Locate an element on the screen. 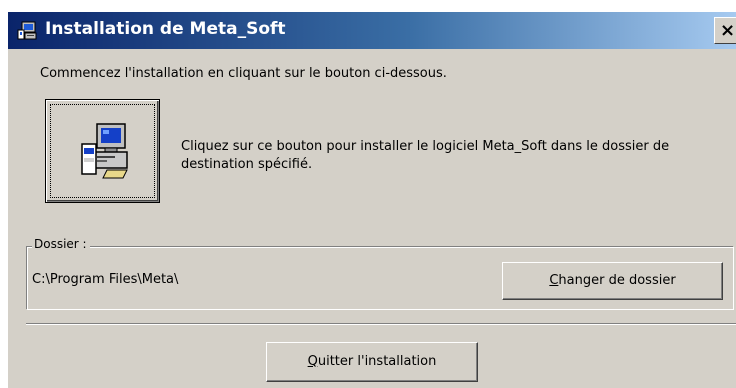  folder-label: Dossier : is located at coordinates (61, 244).